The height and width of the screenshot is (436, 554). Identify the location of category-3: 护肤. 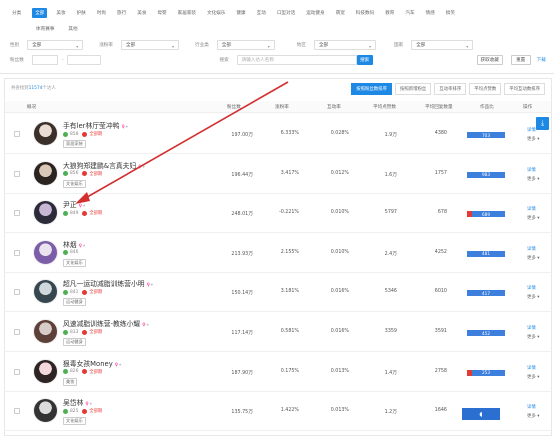
(81, 13).